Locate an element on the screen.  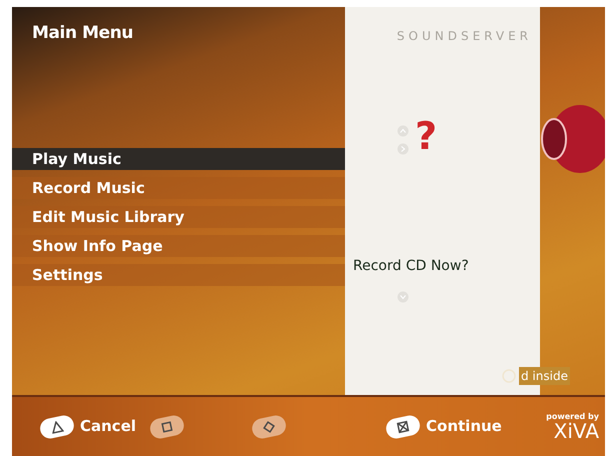
triangle-icon is located at coordinates (57, 426).